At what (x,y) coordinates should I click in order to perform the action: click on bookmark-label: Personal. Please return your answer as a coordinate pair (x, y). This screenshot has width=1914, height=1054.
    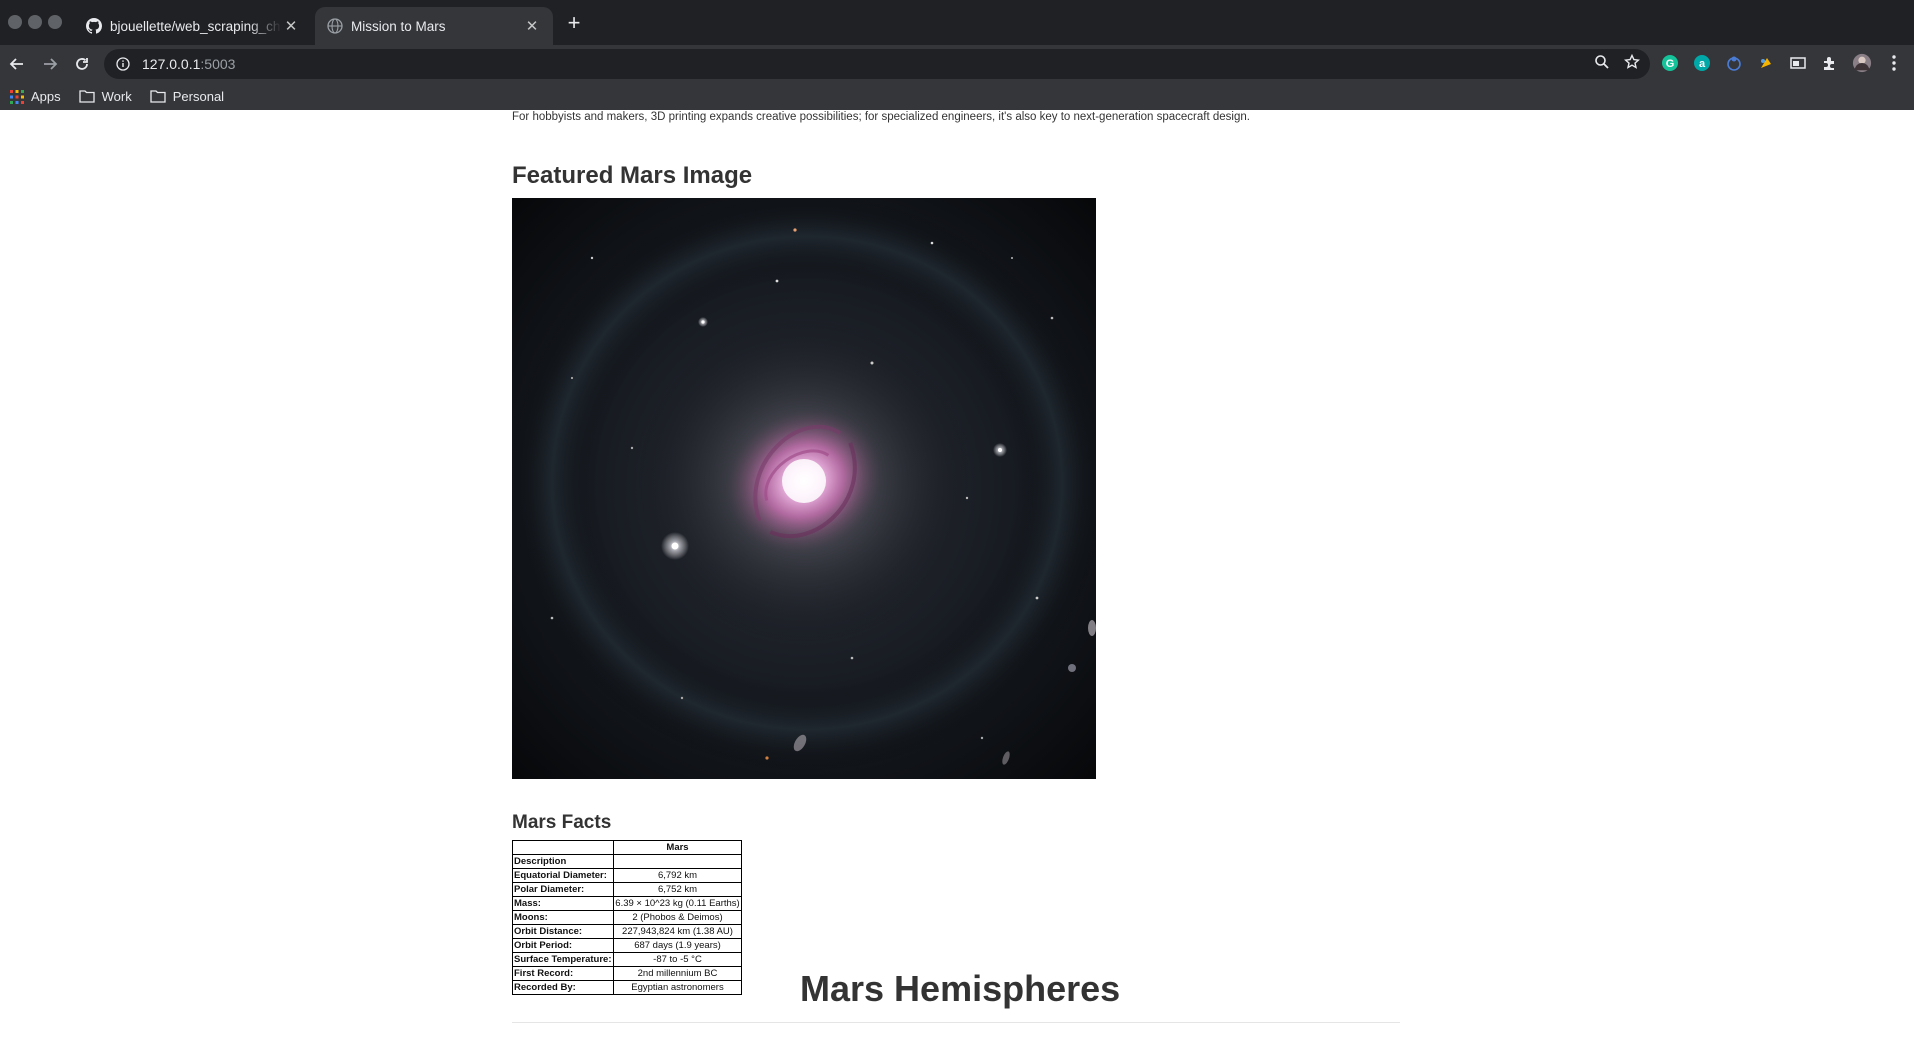
    Looking at the image, I should click on (198, 96).